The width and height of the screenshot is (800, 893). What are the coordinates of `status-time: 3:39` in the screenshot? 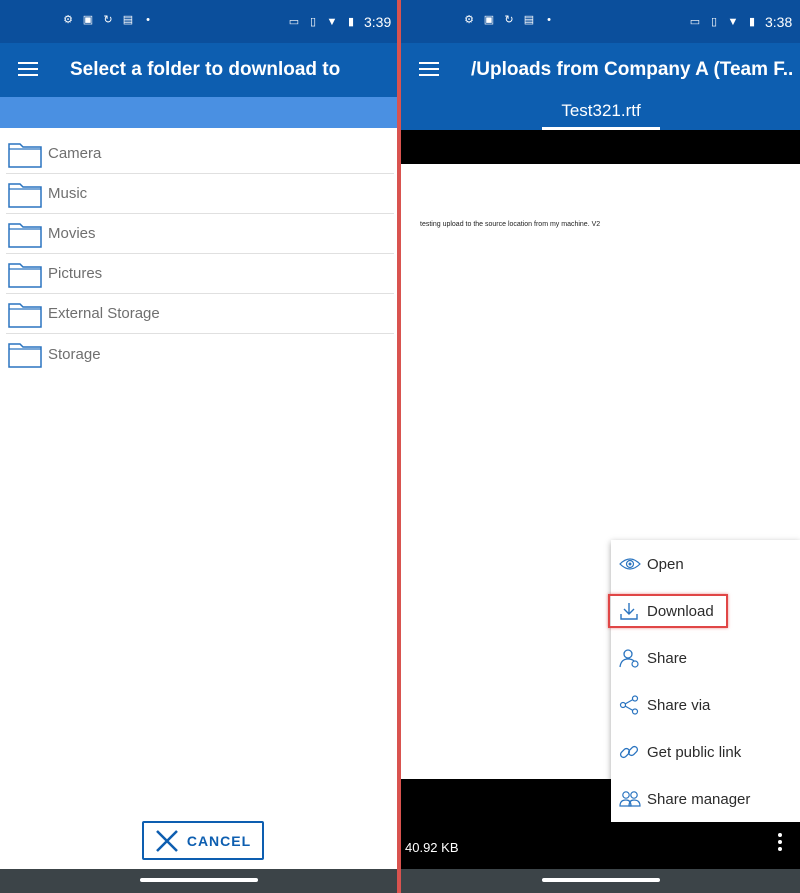 It's located at (378, 22).